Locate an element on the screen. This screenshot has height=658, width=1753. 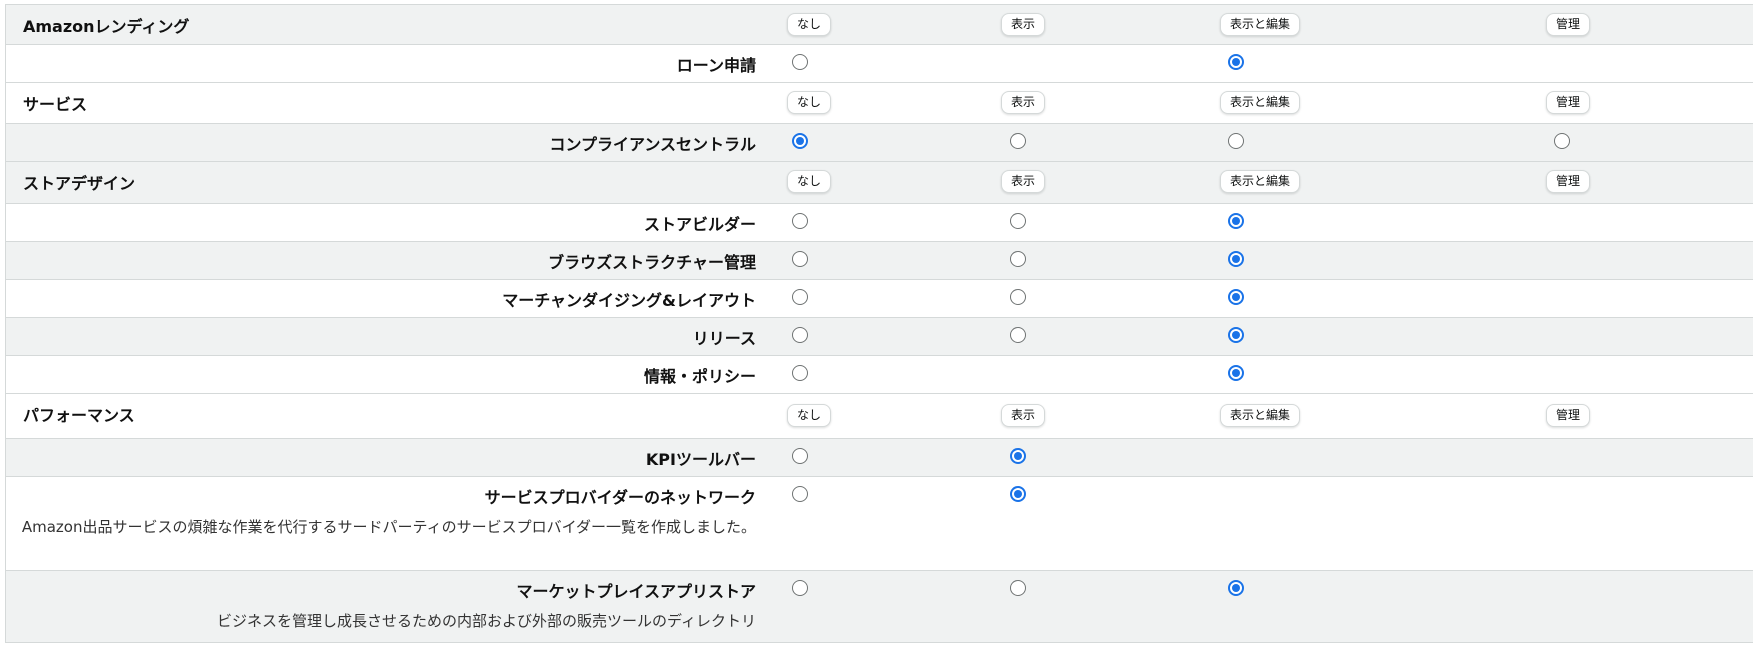
group-title: パフォーマンス is located at coordinates (79, 415).